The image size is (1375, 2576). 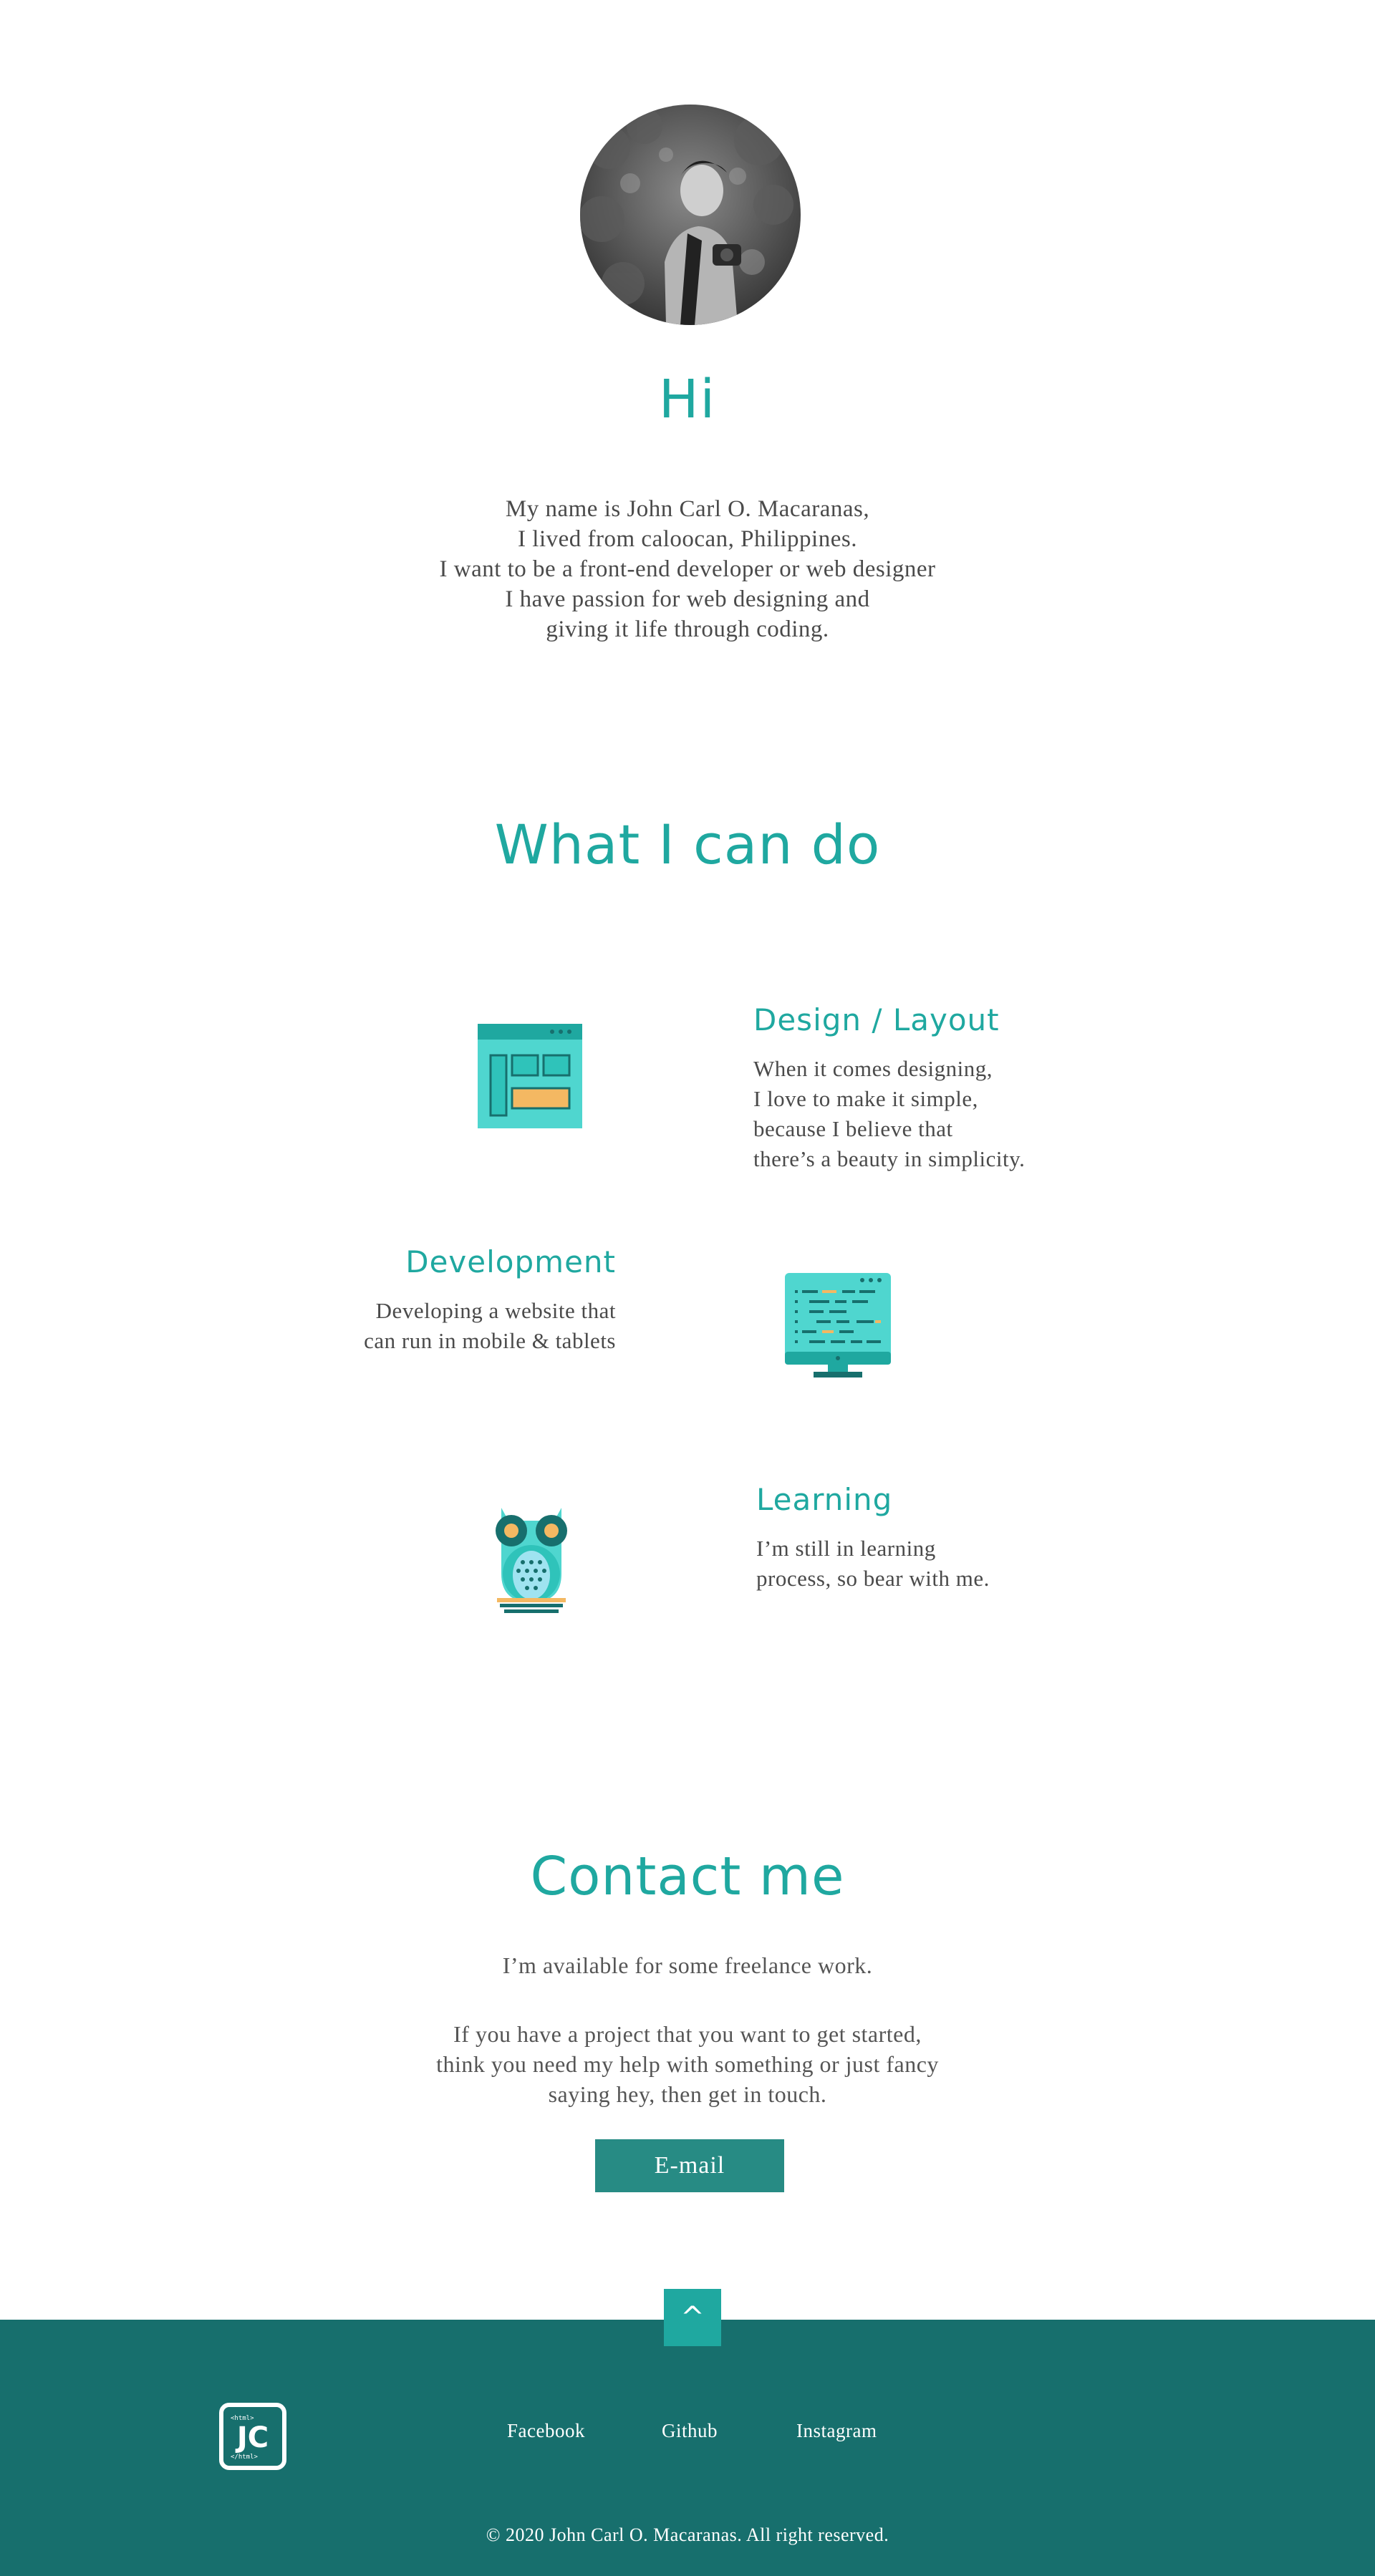 I want to click on skill-line: there’s a beauty in simplicity., so click(x=890, y=1158).